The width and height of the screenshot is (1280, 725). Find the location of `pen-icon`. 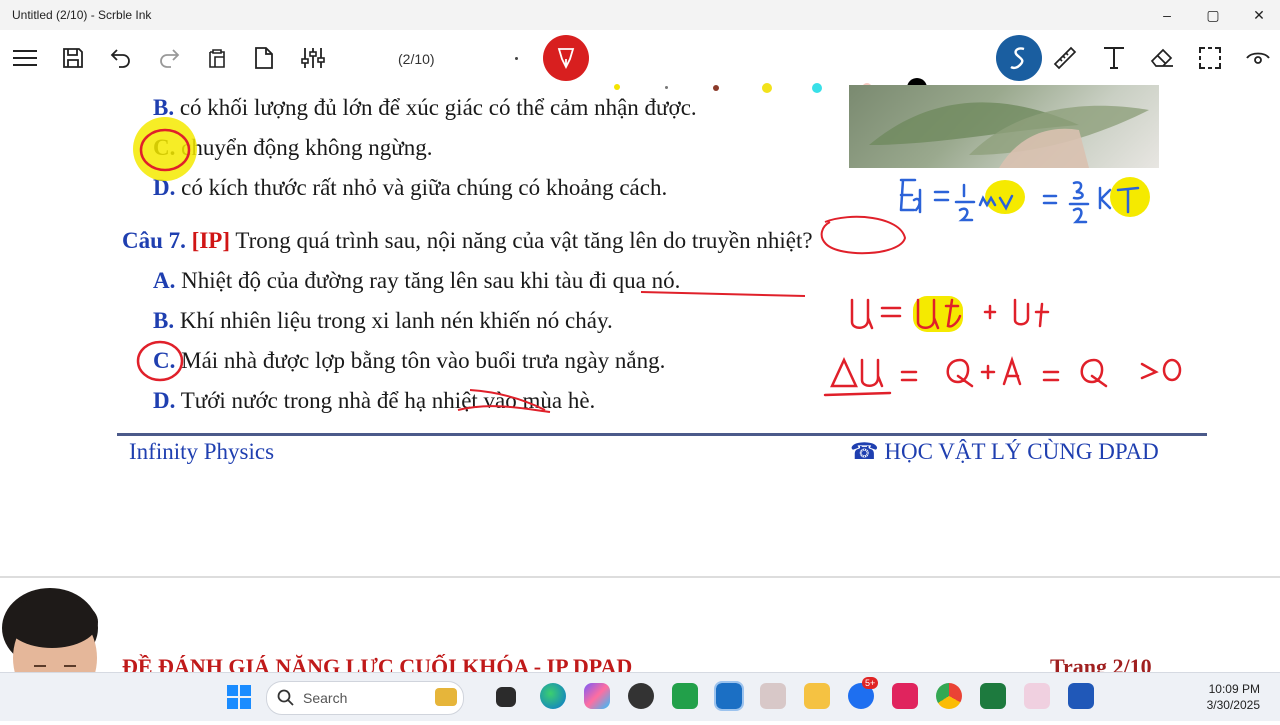

pen-icon is located at coordinates (566, 58).